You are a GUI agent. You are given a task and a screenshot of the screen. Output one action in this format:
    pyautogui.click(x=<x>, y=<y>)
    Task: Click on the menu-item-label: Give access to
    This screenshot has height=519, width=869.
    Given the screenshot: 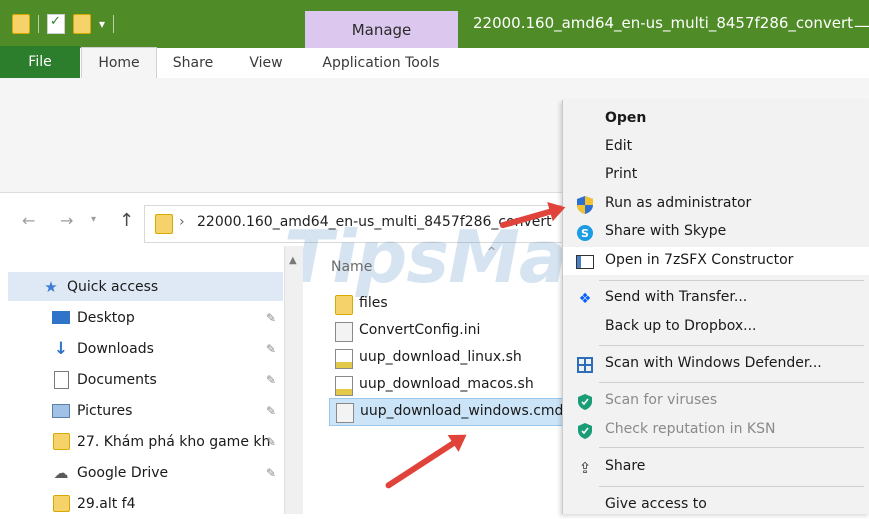 What is the action you would take?
    pyautogui.click(x=656, y=504)
    